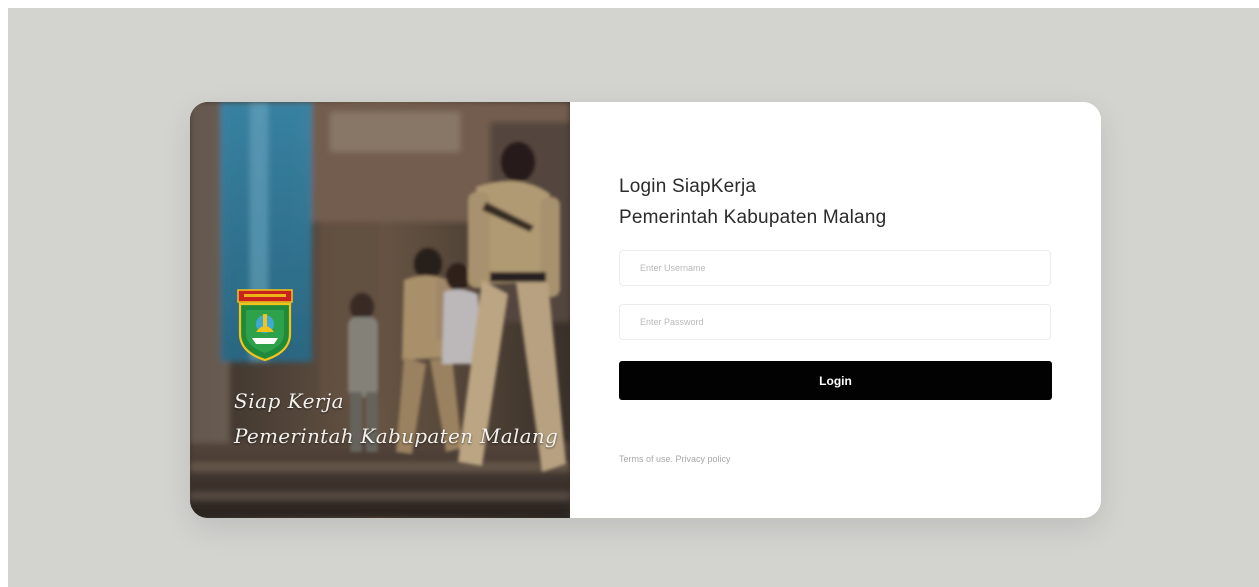  What do you see at coordinates (289, 401) in the screenshot?
I see `brand-script-title: Siap Kerja` at bounding box center [289, 401].